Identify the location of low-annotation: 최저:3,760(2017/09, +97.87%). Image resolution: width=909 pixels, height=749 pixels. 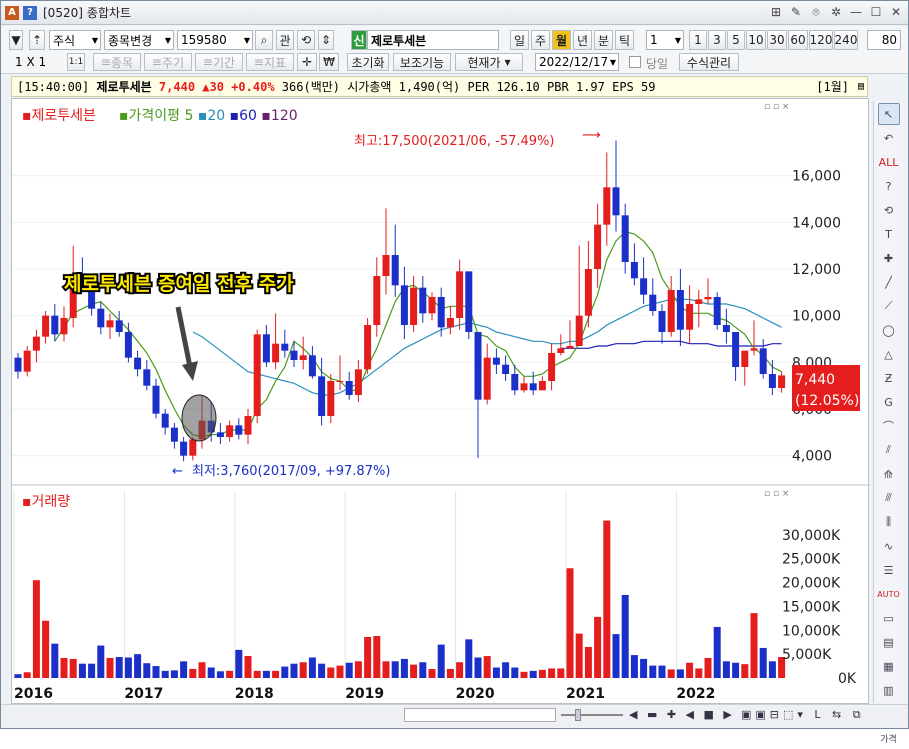
(291, 471).